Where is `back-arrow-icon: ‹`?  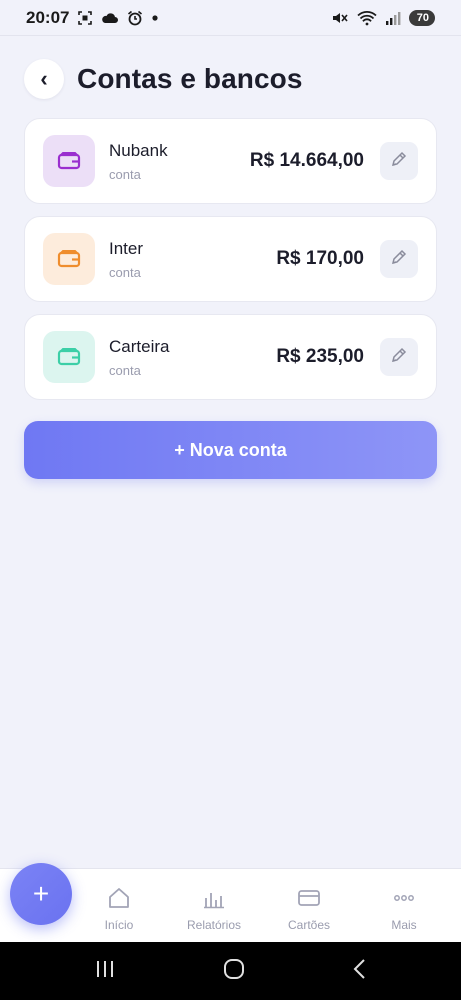 back-arrow-icon: ‹ is located at coordinates (44, 78).